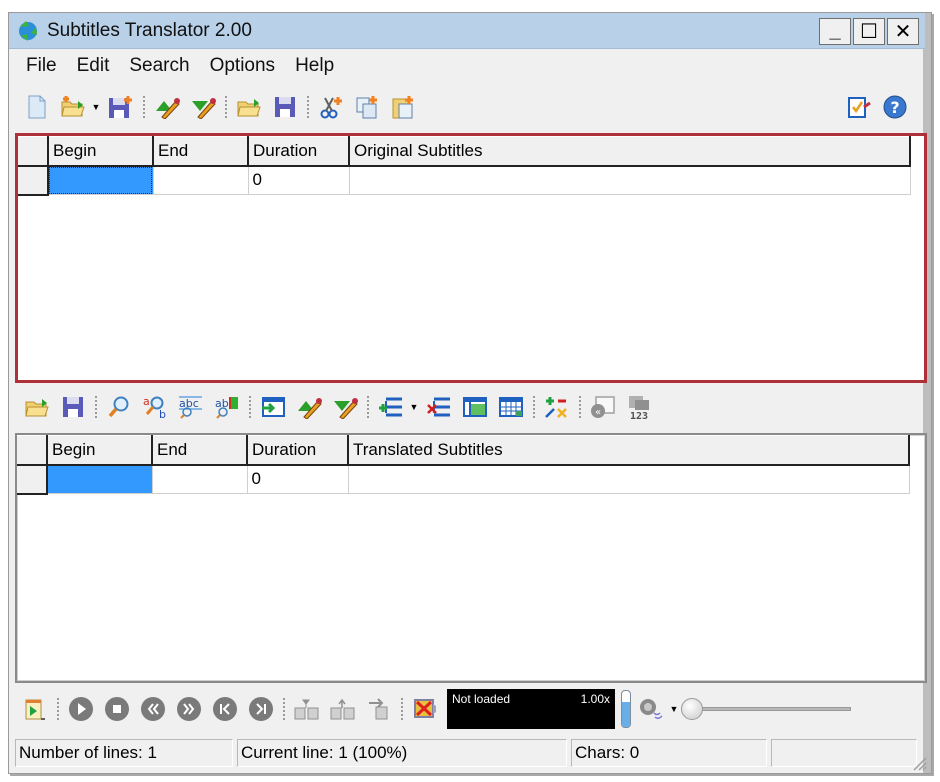  Describe the element at coordinates (42, 66) in the screenshot. I see `menu-file: File` at that location.